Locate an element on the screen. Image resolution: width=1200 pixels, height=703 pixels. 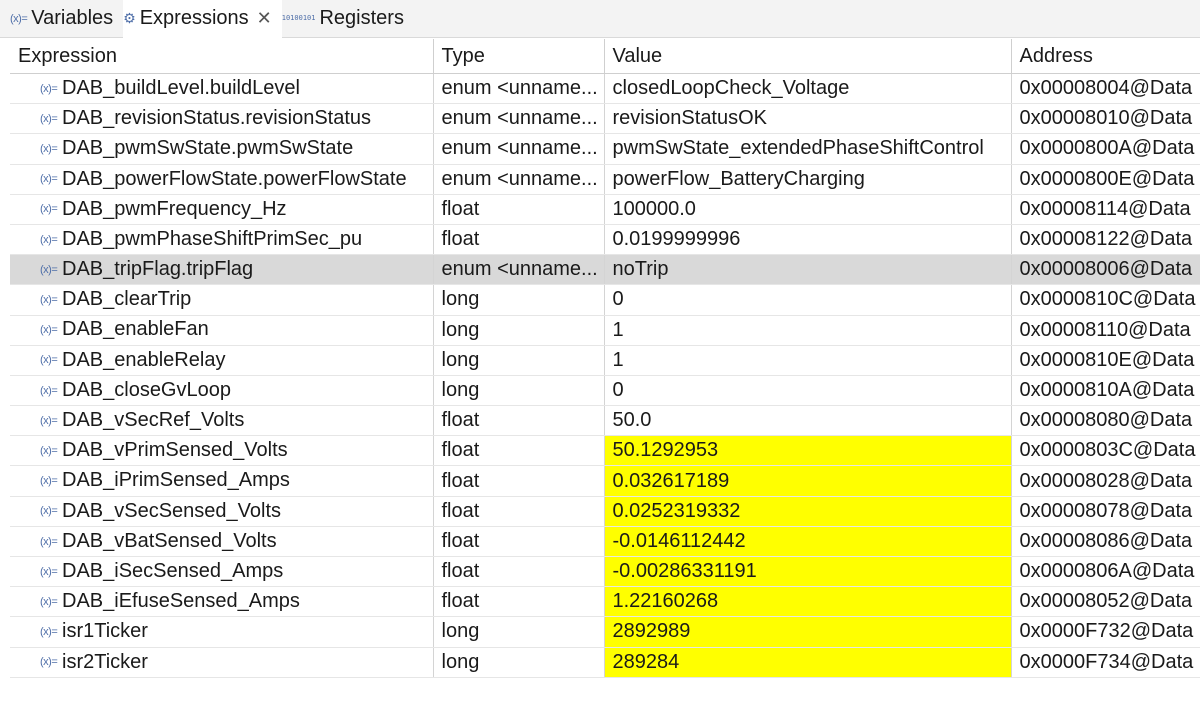
expression-cell: (x)= DAB_enableFan is located at coordinates (222, 330).